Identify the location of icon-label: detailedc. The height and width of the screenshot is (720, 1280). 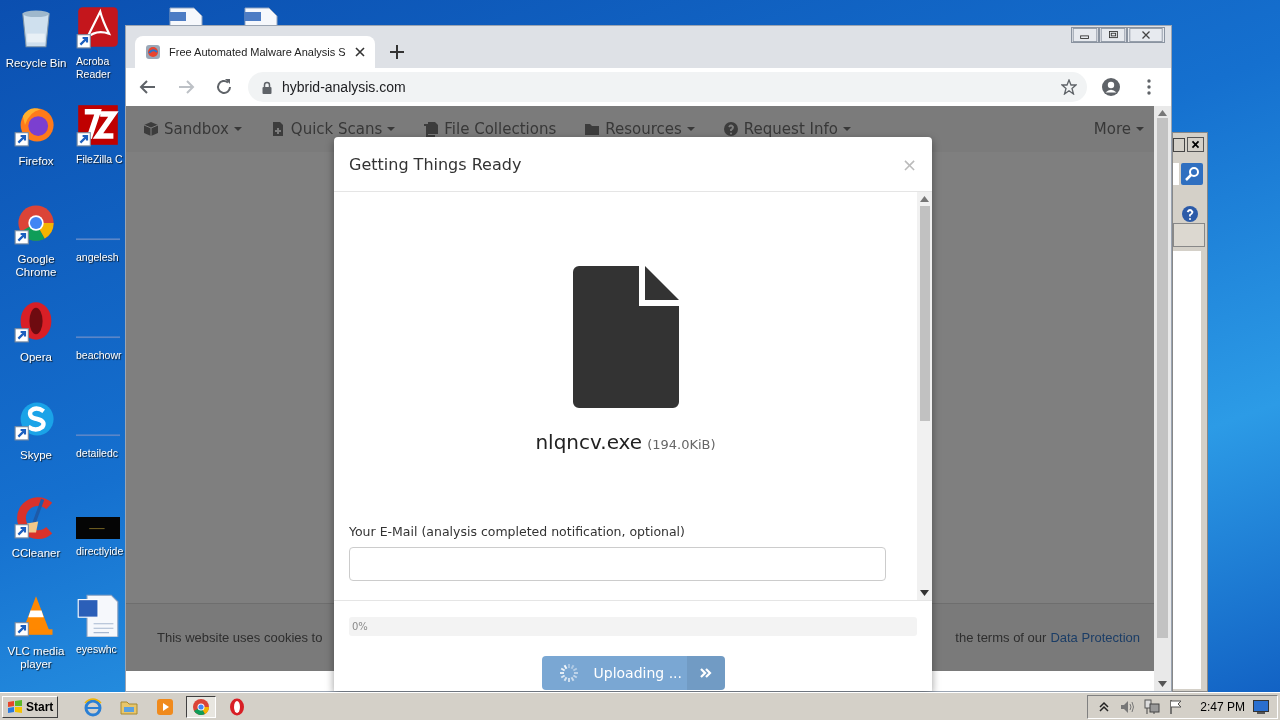
(97, 453).